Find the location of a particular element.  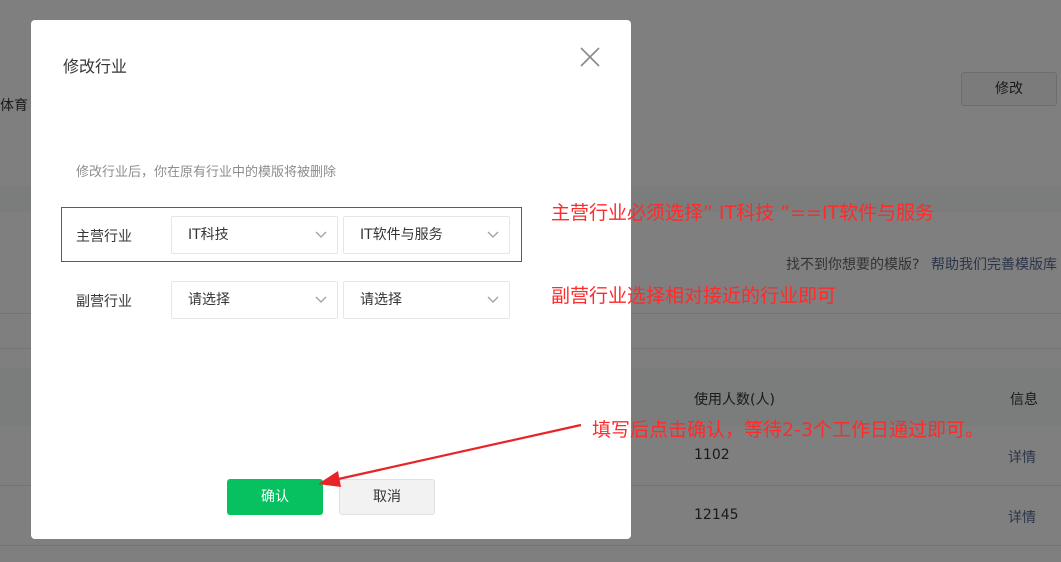

annotation-note-confirm: 填写后点击确认，等待2-3个工作日通过即可。 is located at coordinates (788, 430).